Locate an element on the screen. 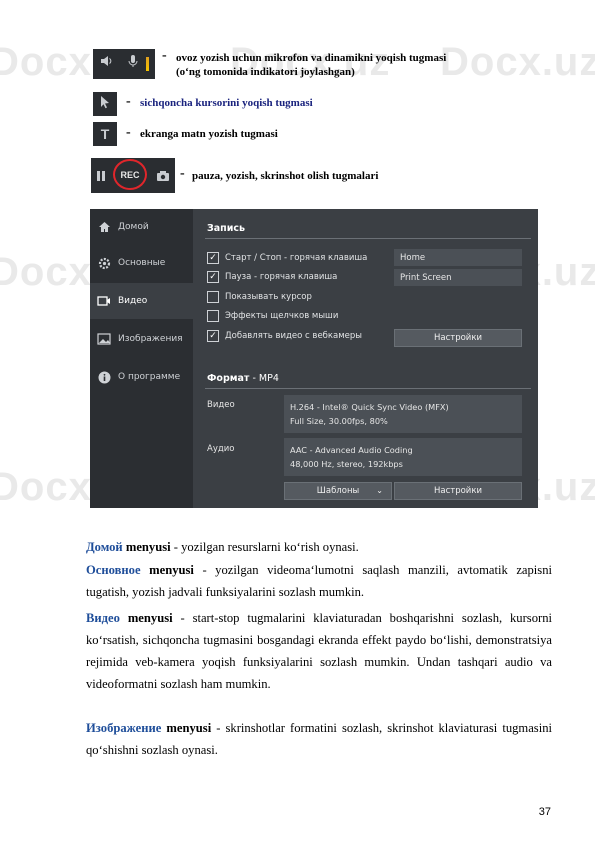 The width and height of the screenshot is (595, 842). checkbox-show-cursor: Показывать курсор is located at coordinates (259, 297).